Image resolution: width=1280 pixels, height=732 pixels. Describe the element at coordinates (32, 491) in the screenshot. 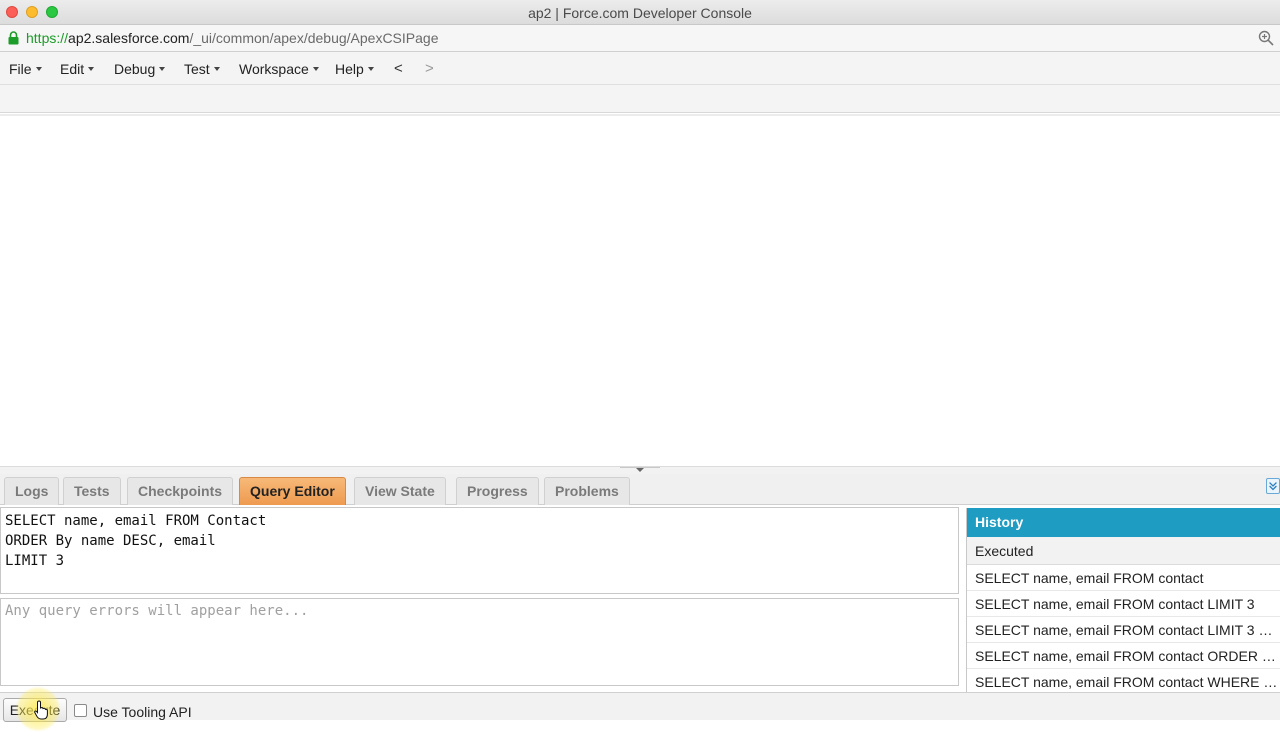

I see `tab-logs: Logs` at that location.